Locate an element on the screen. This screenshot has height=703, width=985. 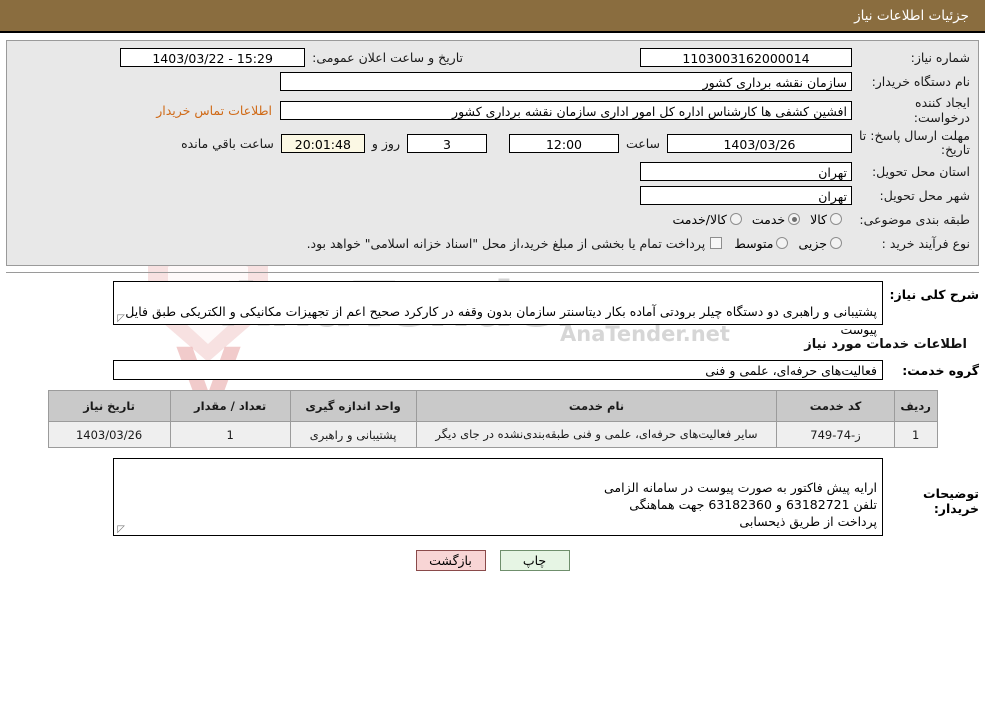
process-type-label: نوع فرآیند خرید : is located at coordinates (925, 243).